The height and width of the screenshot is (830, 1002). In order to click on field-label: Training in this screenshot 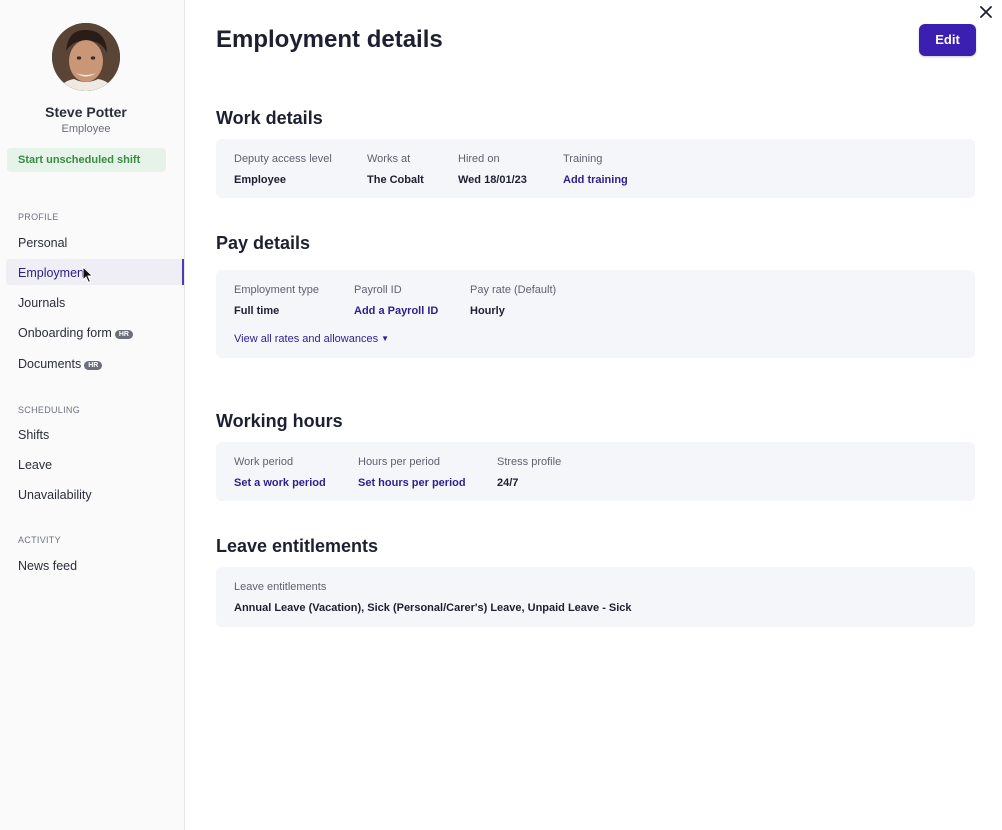, I will do `click(583, 159)`.